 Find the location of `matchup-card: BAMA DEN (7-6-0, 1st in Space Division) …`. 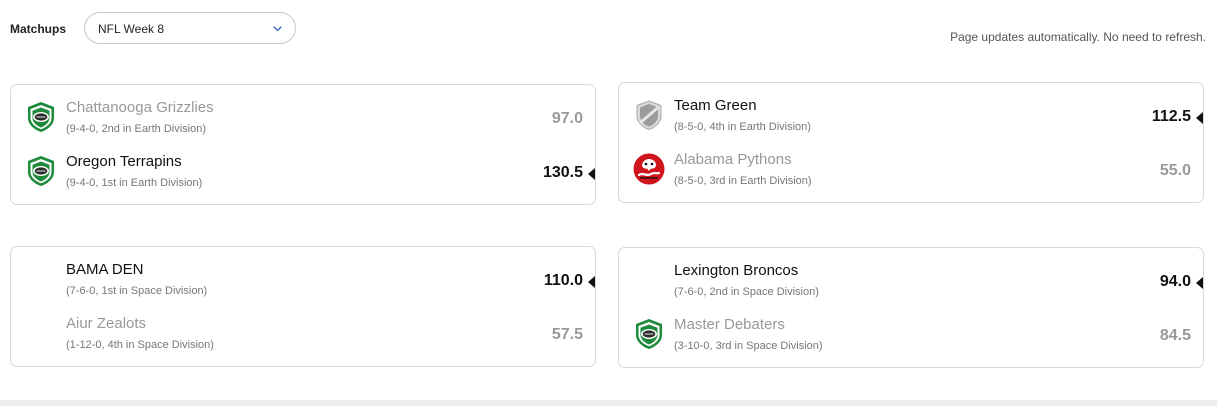

matchup-card: BAMA DEN (7-6-0, 1st in Space Division) … is located at coordinates (303, 306).